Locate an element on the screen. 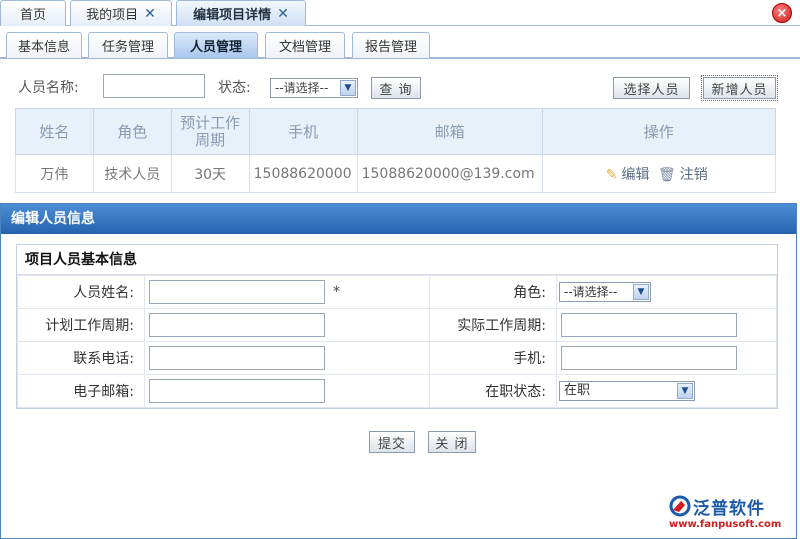  person-name-label: 人员名称: is located at coordinates (48, 88).